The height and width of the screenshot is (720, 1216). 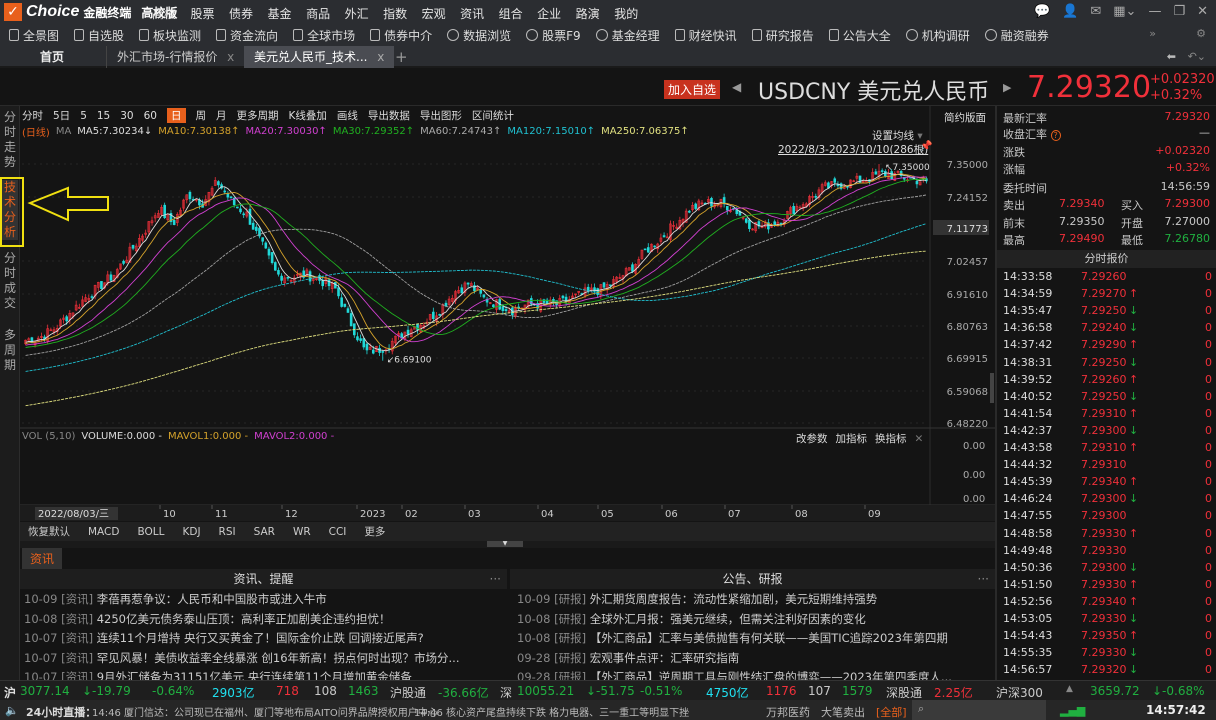 What do you see at coordinates (263, 619) in the screenshot?
I see `news-item: 10-08 [资讯] 4250亿美元债务泰山压顶：高利率正加剧美企违约担忧！` at bounding box center [263, 619].